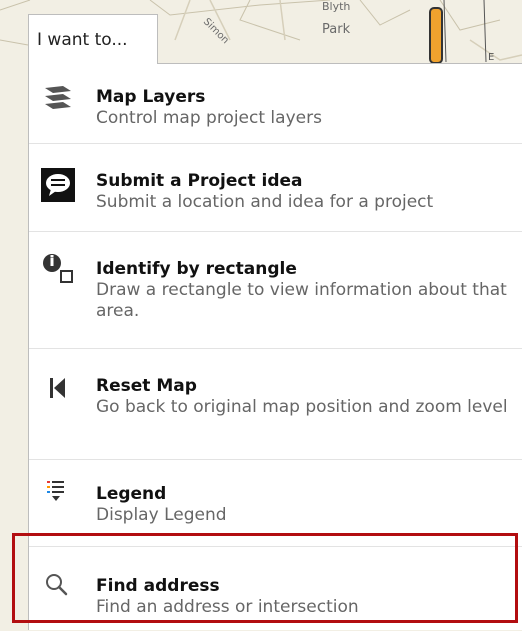 The width and height of the screenshot is (522, 631). Describe the element at coordinates (58, 492) in the screenshot. I see `legend-list-icon` at that location.